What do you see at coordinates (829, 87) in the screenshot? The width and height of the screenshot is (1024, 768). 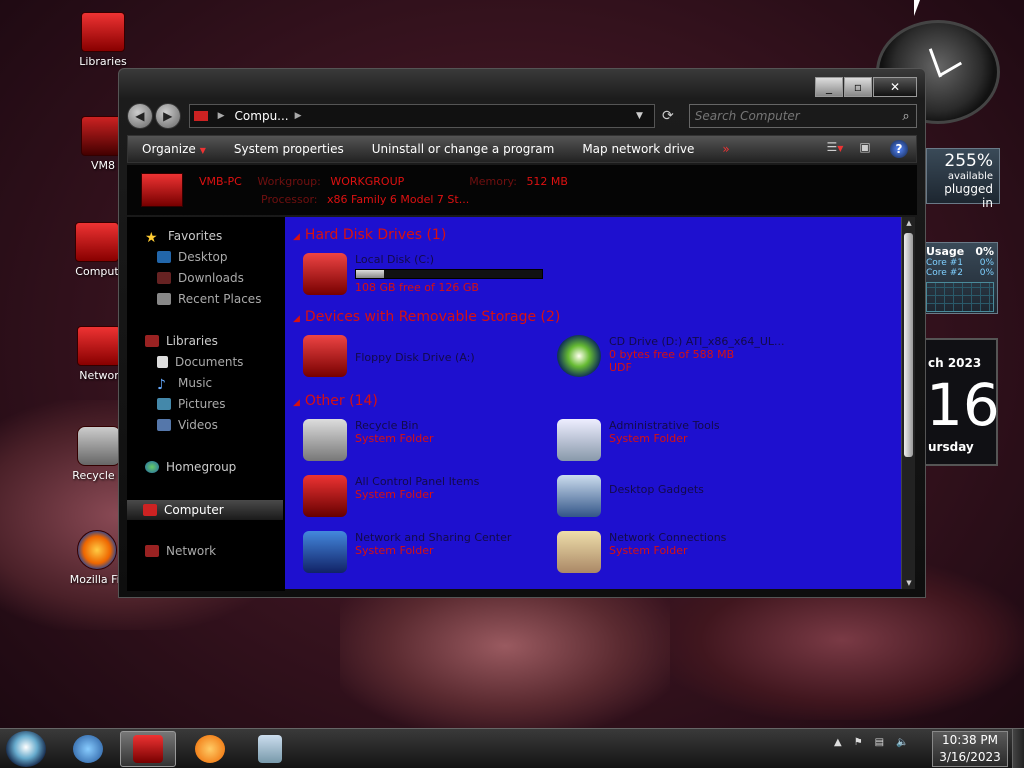 I see `minimize-button: _` at bounding box center [829, 87].